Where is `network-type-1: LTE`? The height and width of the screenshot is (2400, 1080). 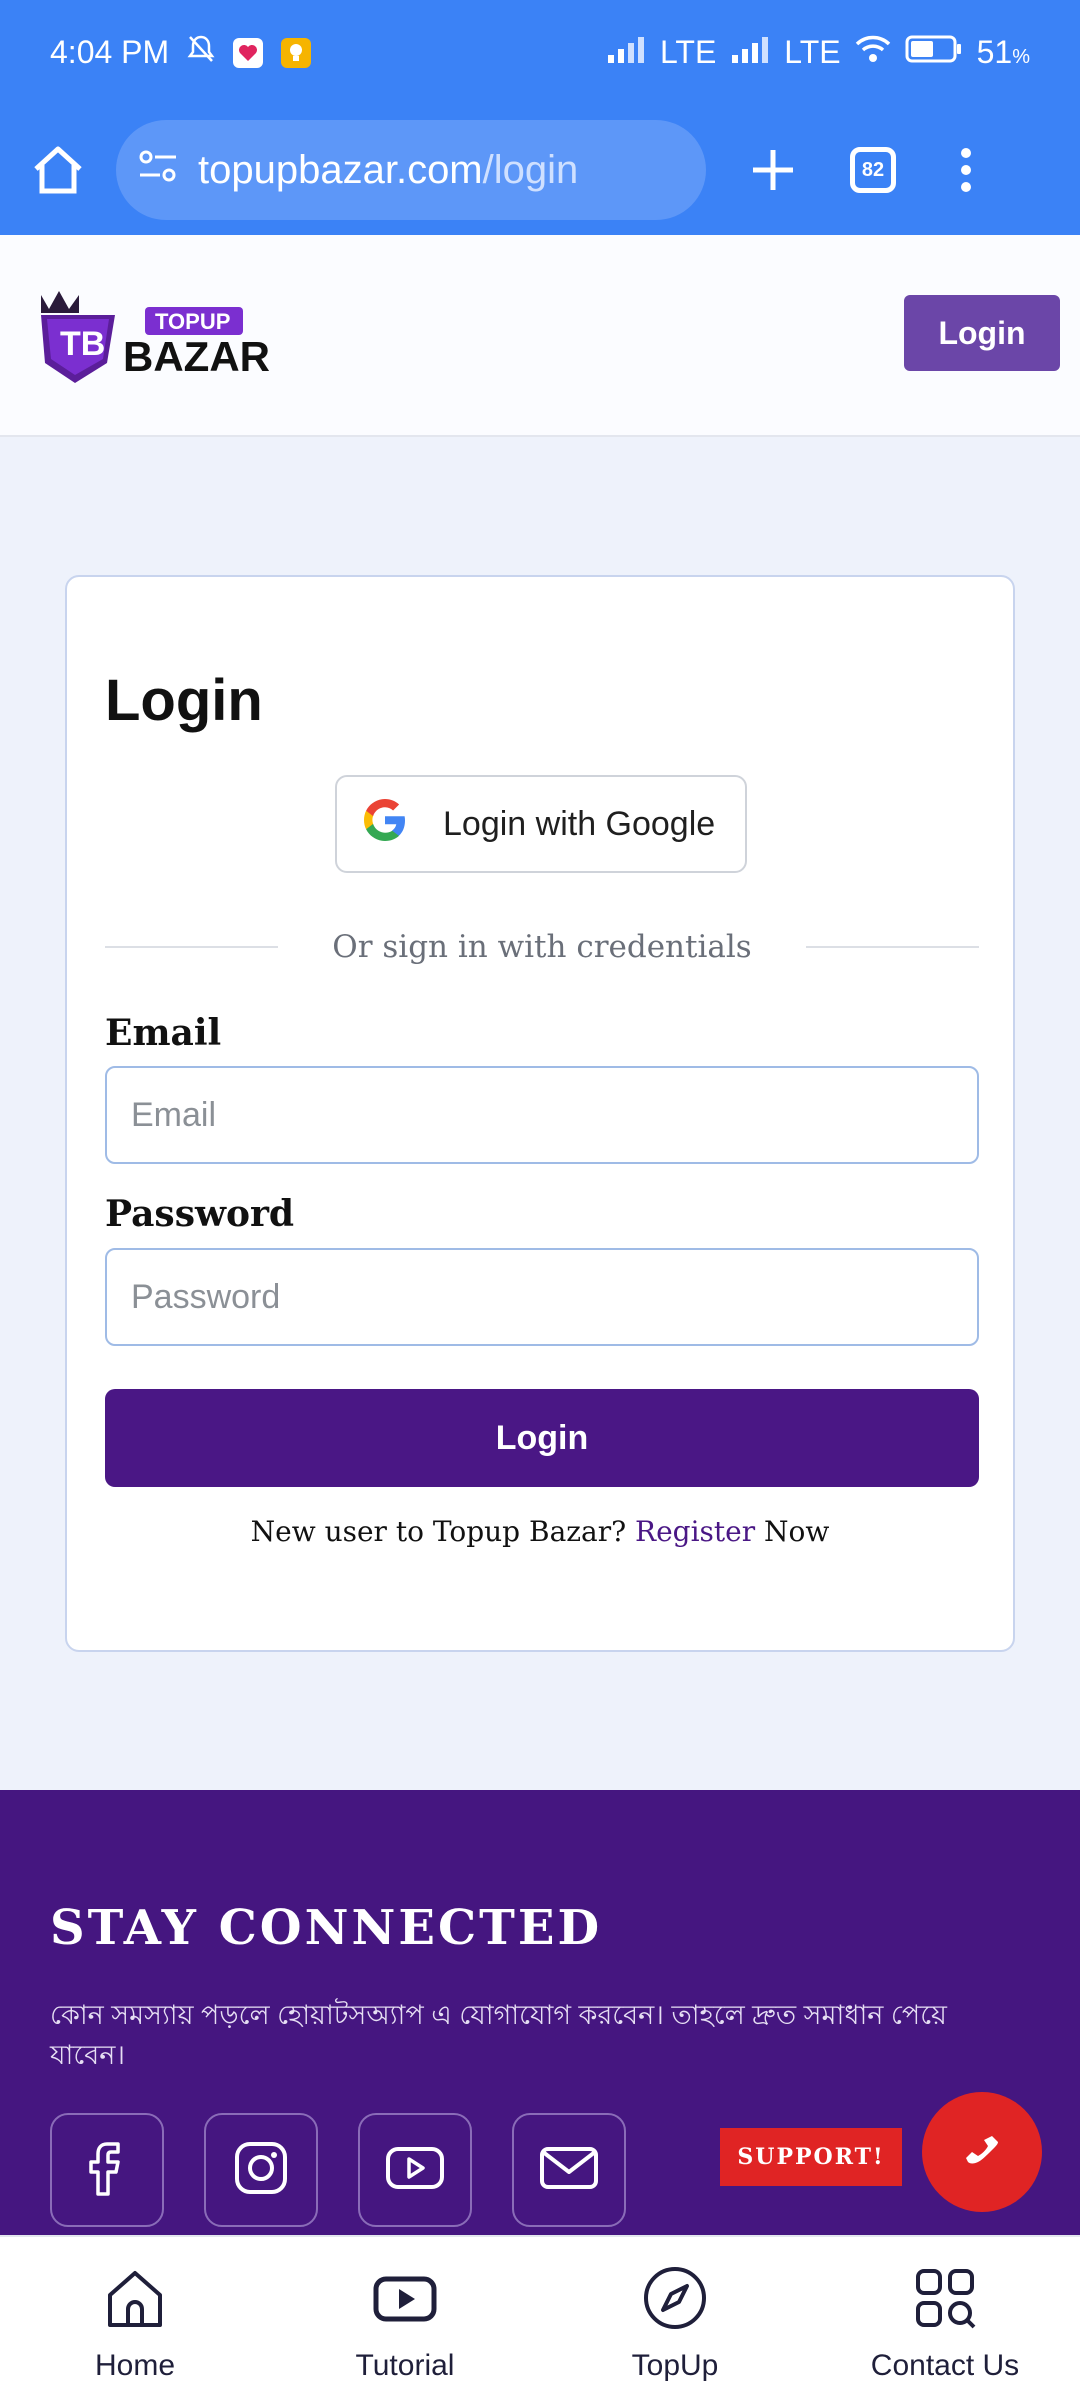 network-type-1: LTE is located at coordinates (688, 52).